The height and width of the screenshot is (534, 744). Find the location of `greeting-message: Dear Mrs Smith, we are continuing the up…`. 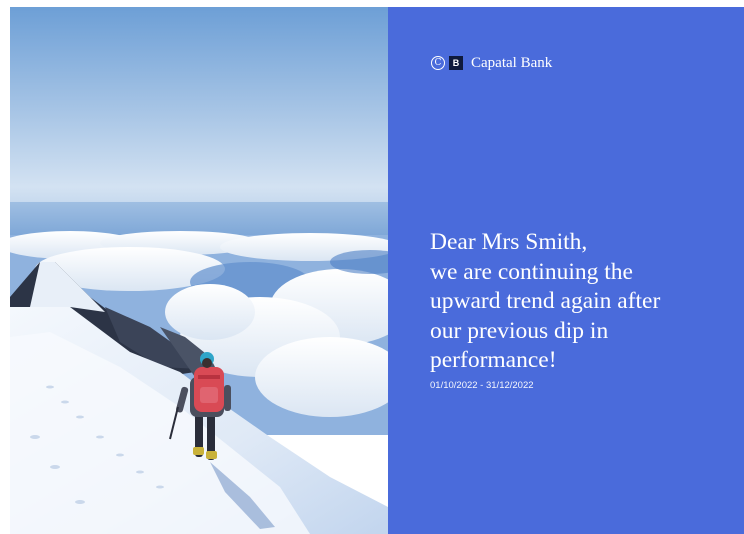

greeting-message: Dear Mrs Smith, we are continuing the up… is located at coordinates (580, 302).